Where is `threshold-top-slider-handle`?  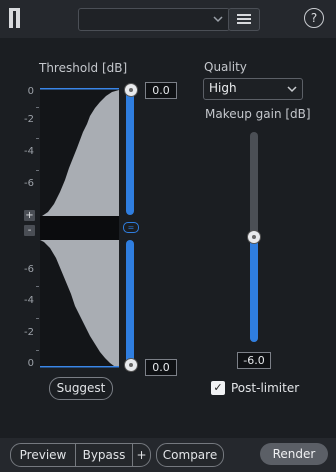 threshold-top-slider-handle is located at coordinates (131, 90).